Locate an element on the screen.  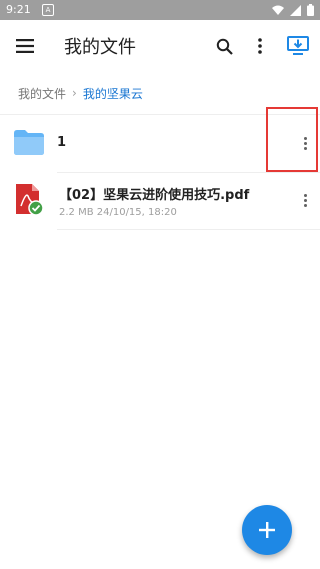
highlight-box is located at coordinates (292, 139).